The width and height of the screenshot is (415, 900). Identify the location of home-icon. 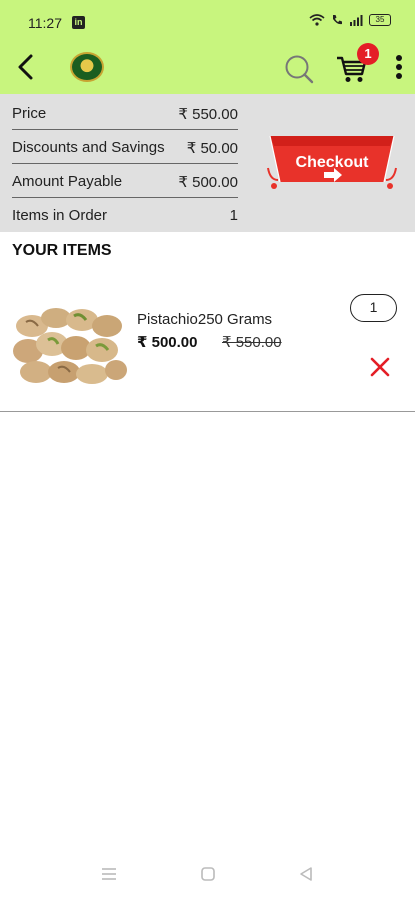
(208, 874).